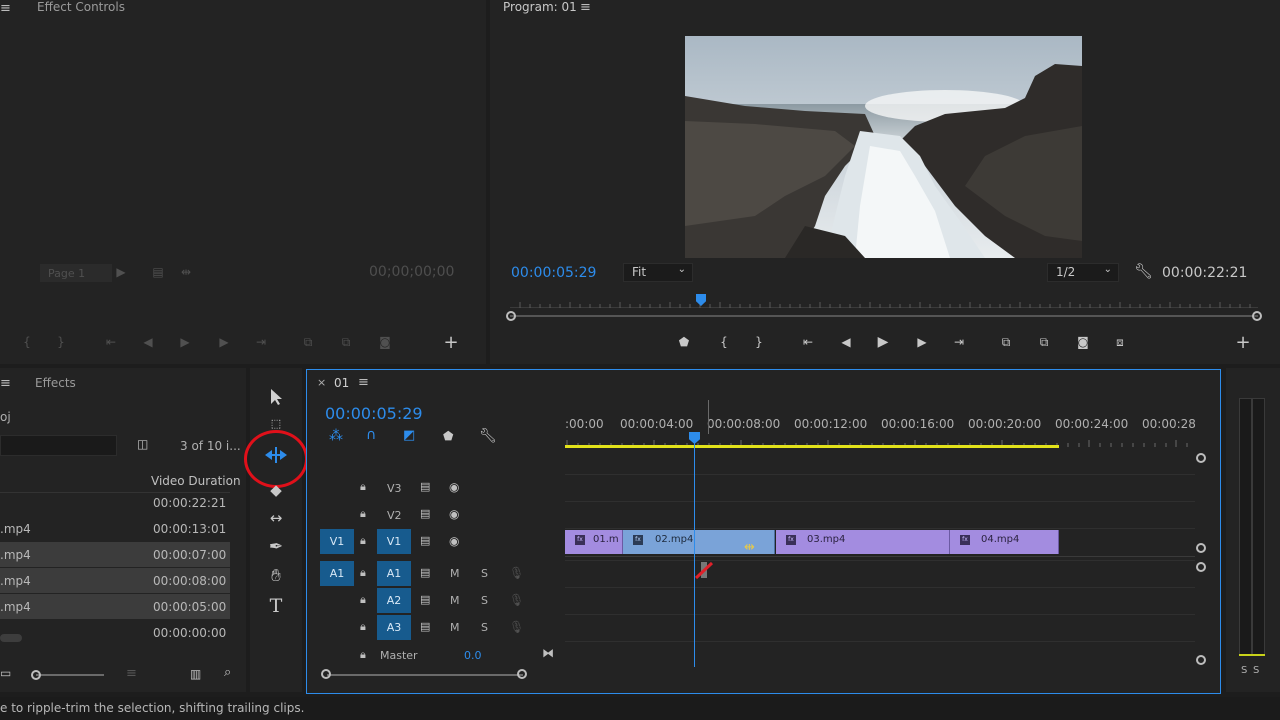 The height and width of the screenshot is (720, 1280). Describe the element at coordinates (142, 444) in the screenshot. I see `search-bin-icon: ◫` at that location.